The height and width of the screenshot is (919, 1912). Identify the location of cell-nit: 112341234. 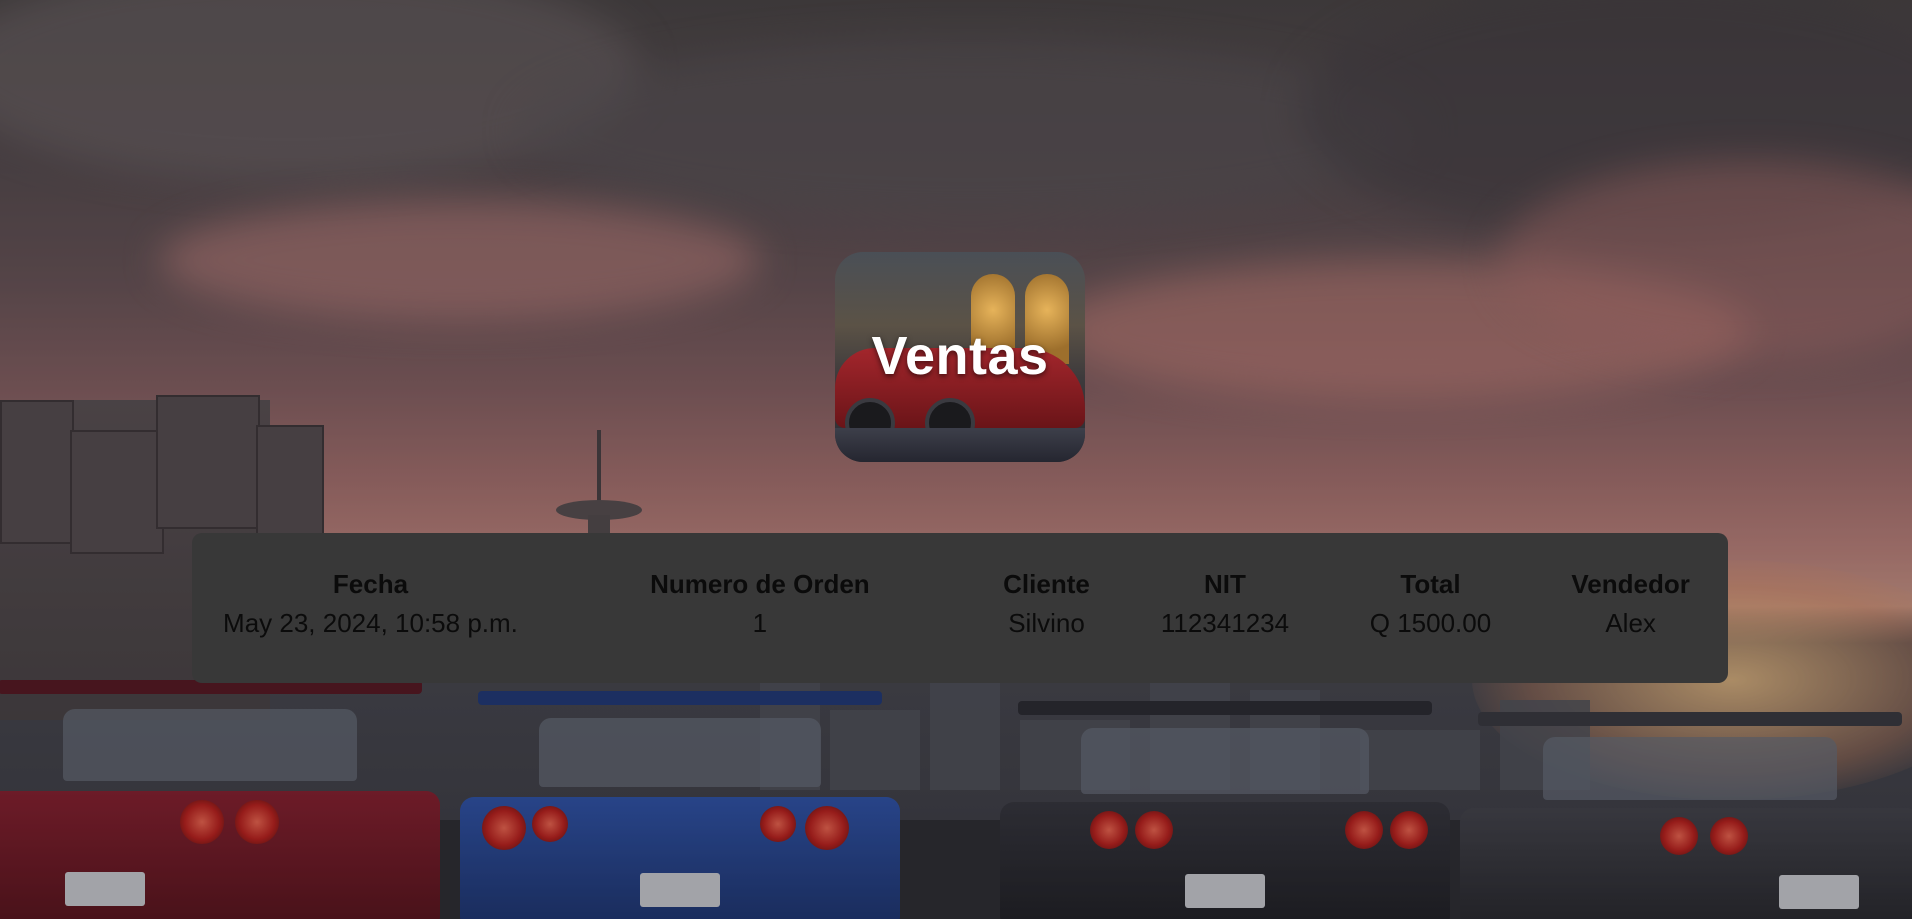
(1225, 623).